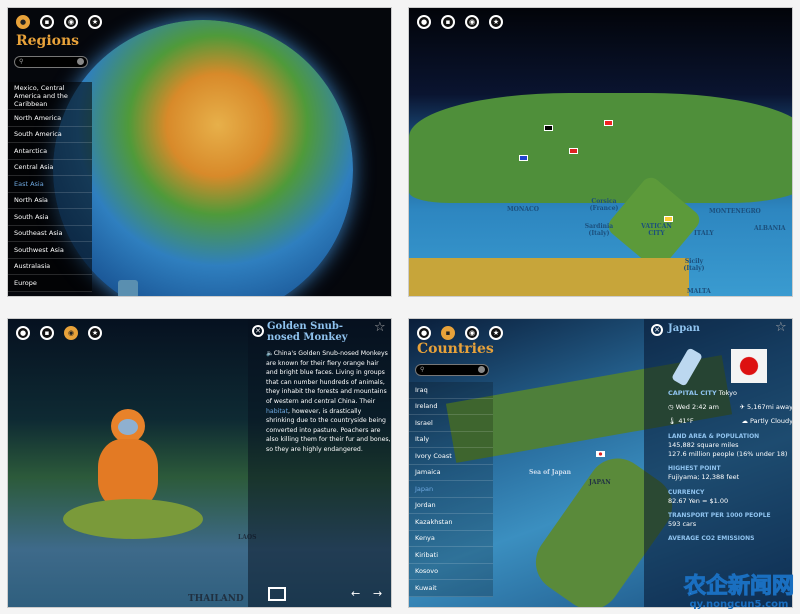 Image resolution: width=800 pixels, height=614 pixels. Describe the element at coordinates (656, 230) in the screenshot. I see `map-label: VATICAN CITY` at that location.